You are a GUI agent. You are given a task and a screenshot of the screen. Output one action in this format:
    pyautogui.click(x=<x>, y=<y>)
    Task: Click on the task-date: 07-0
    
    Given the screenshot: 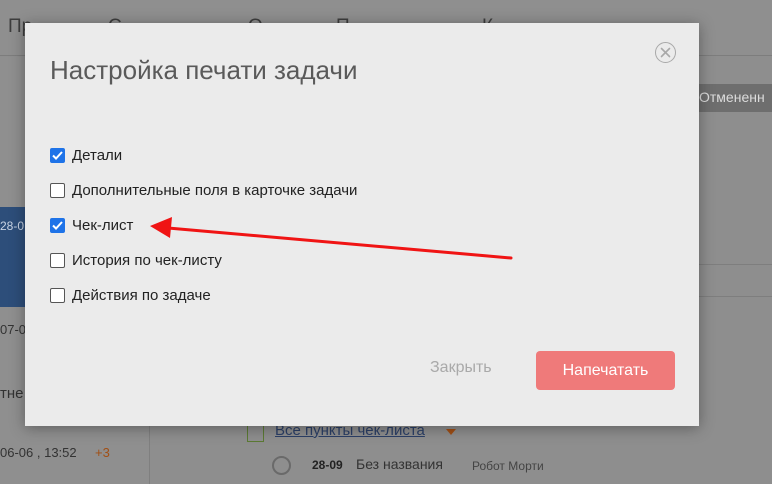 What is the action you would take?
    pyautogui.click(x=13, y=329)
    